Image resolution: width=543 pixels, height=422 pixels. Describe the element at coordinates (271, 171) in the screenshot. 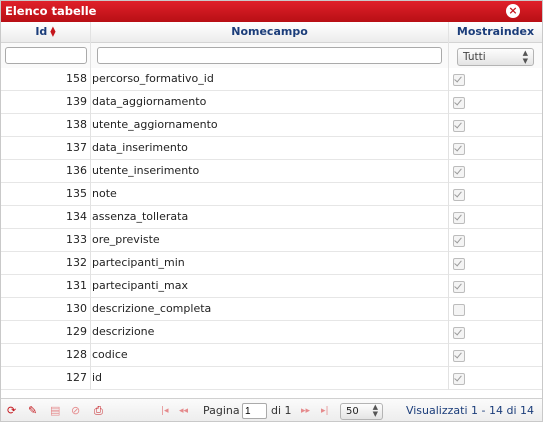

I see `table-row: 136 utente_inserimento` at that location.